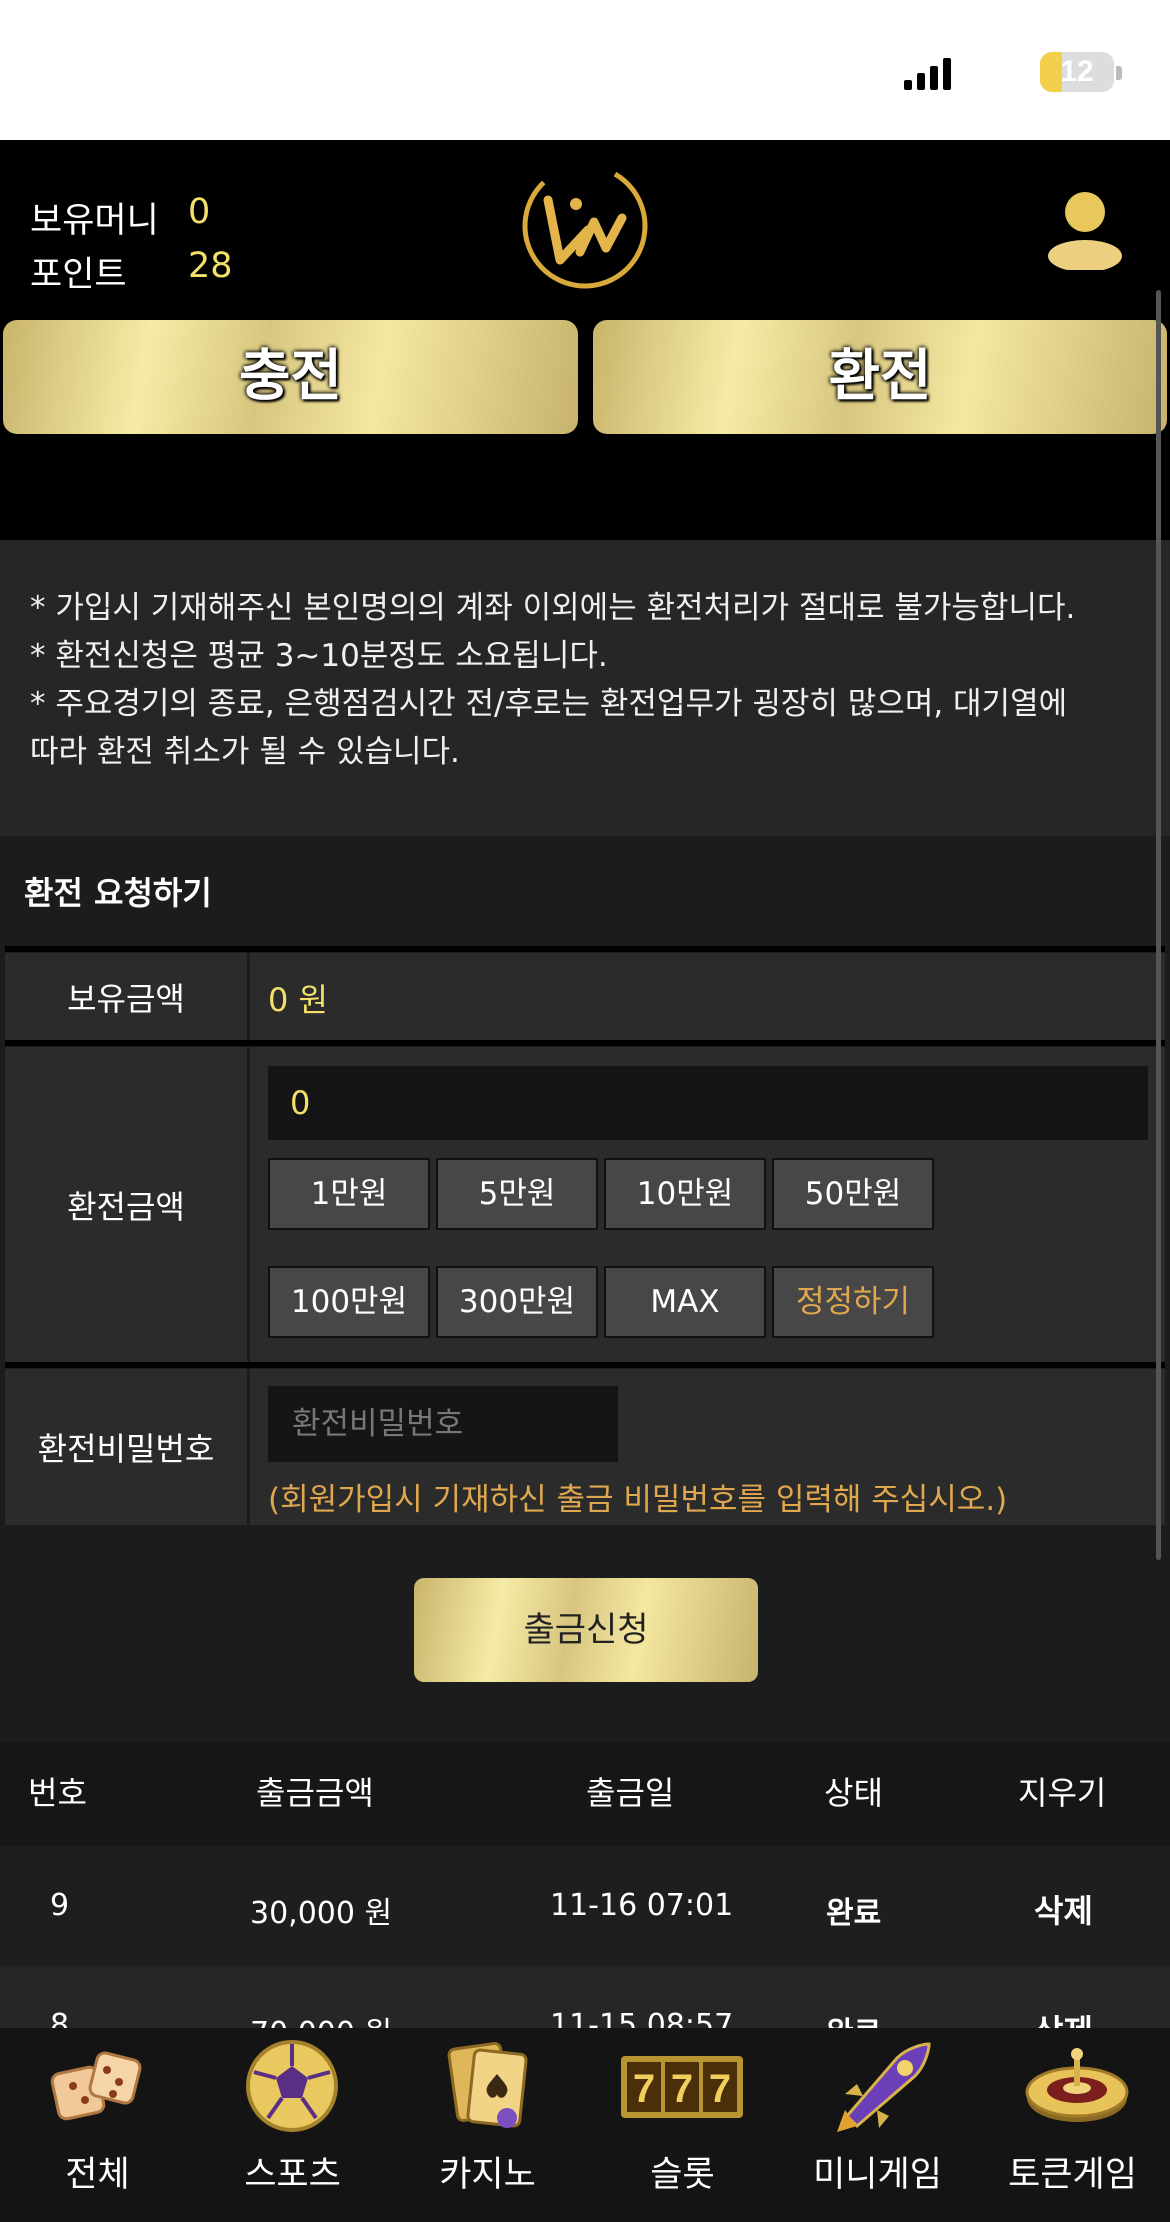 This screenshot has height=2222, width=1170. What do you see at coordinates (96, 2086) in the screenshot?
I see `dice-icon` at bounding box center [96, 2086].